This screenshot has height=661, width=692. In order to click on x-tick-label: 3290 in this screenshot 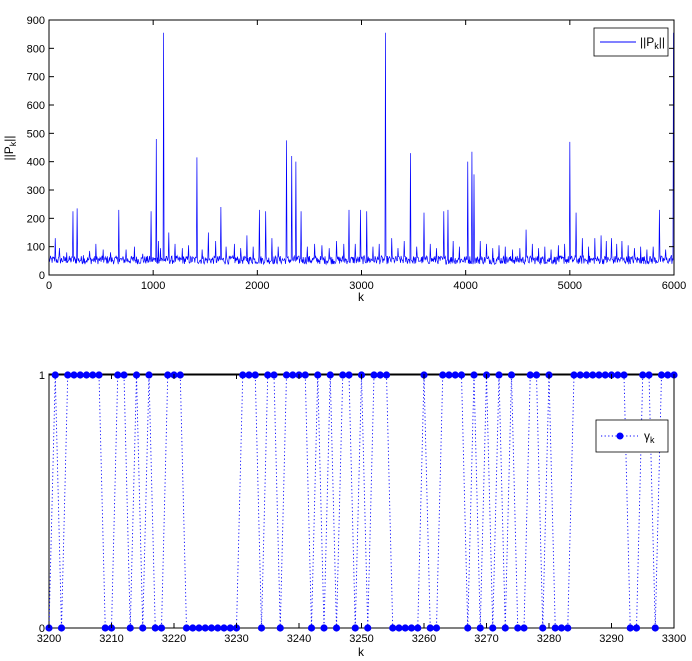, I will do `click(611, 639)`.